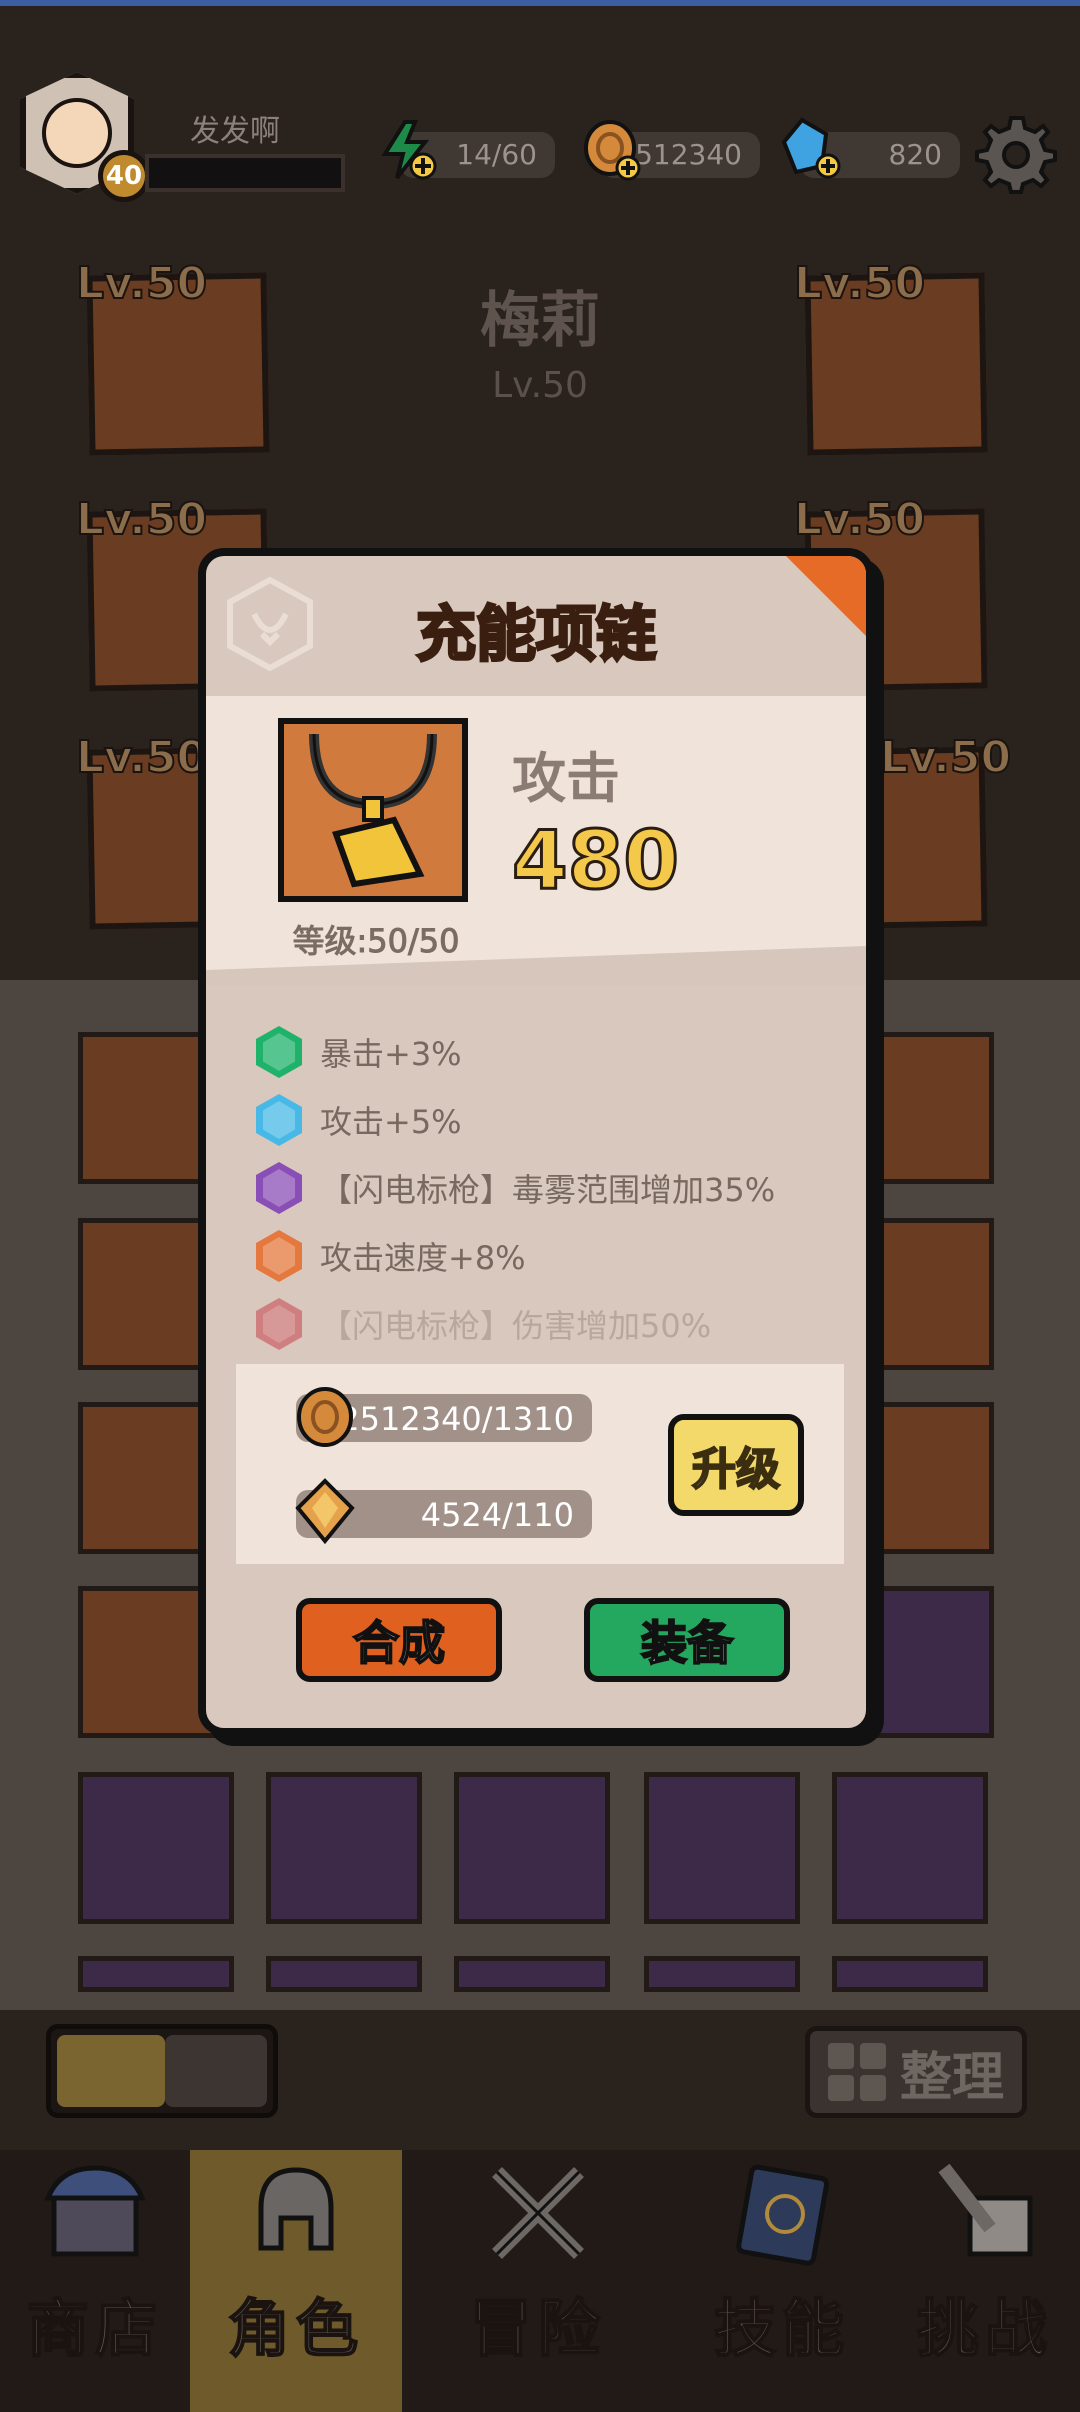  What do you see at coordinates (279, 1052) in the screenshot?
I see `green-hex-icon` at bounding box center [279, 1052].